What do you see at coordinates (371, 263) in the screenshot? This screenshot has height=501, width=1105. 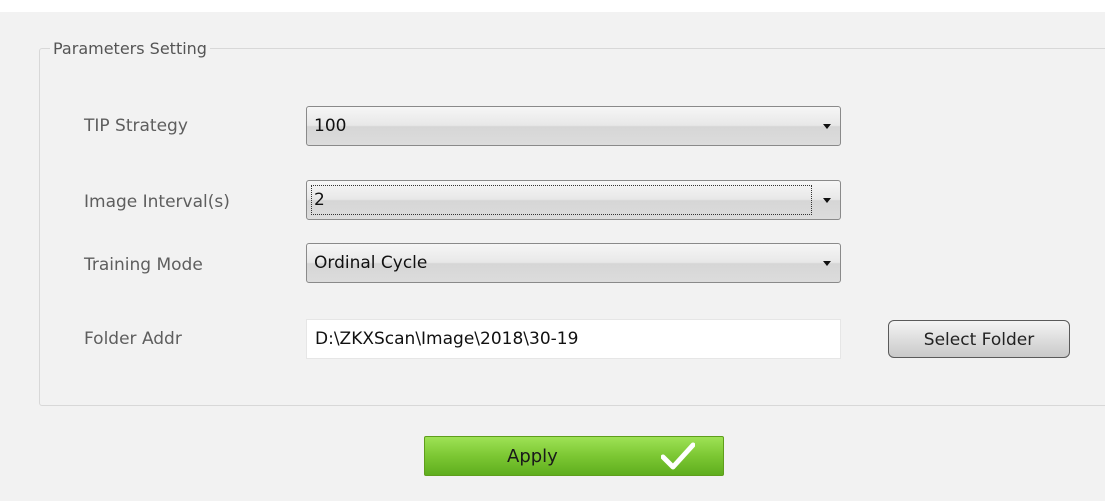 I see `training-mode-value: Ordinal Cycle` at bounding box center [371, 263].